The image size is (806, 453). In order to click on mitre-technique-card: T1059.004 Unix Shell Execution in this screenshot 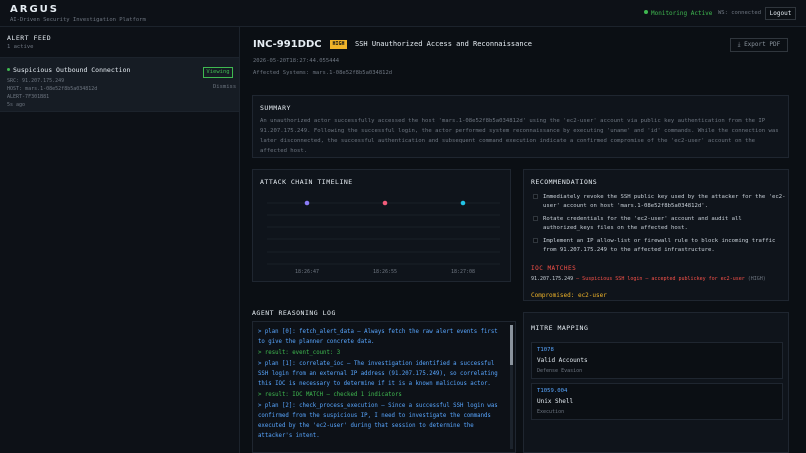, I will do `click(657, 401)`.